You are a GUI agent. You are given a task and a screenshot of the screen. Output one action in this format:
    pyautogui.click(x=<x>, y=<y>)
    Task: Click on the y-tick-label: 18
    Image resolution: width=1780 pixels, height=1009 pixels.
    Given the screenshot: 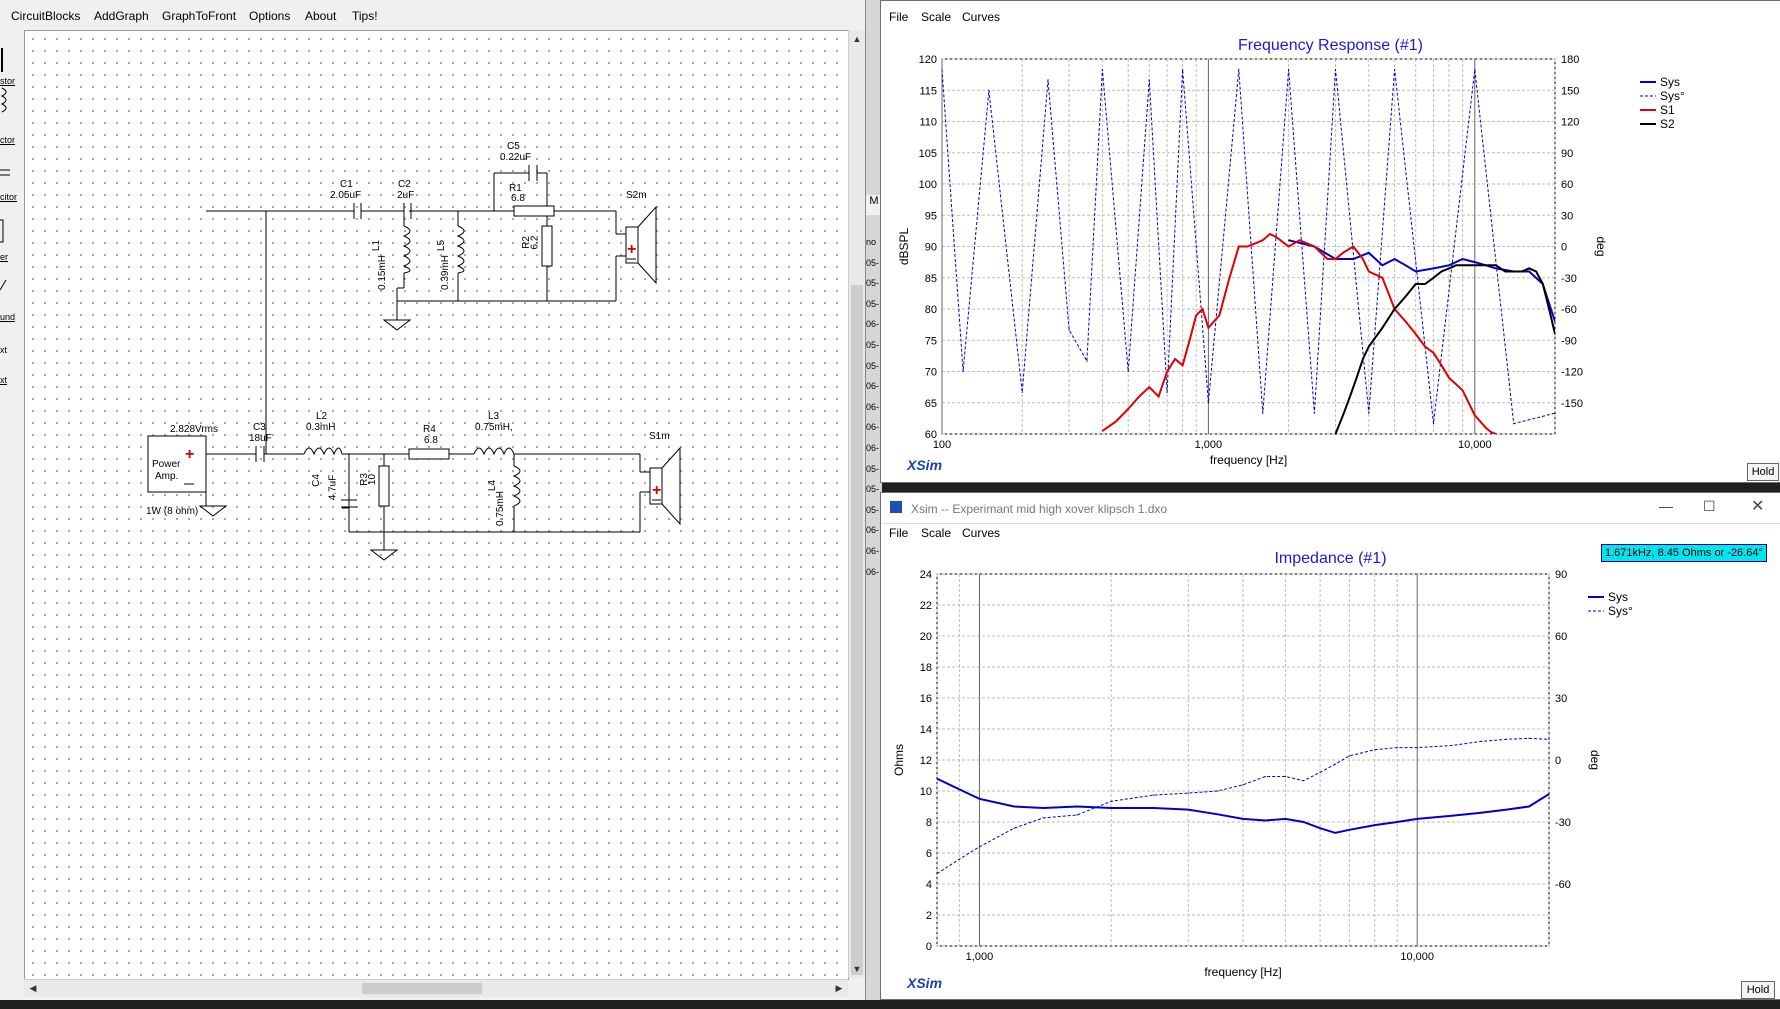 What is the action you would take?
    pyautogui.click(x=926, y=668)
    